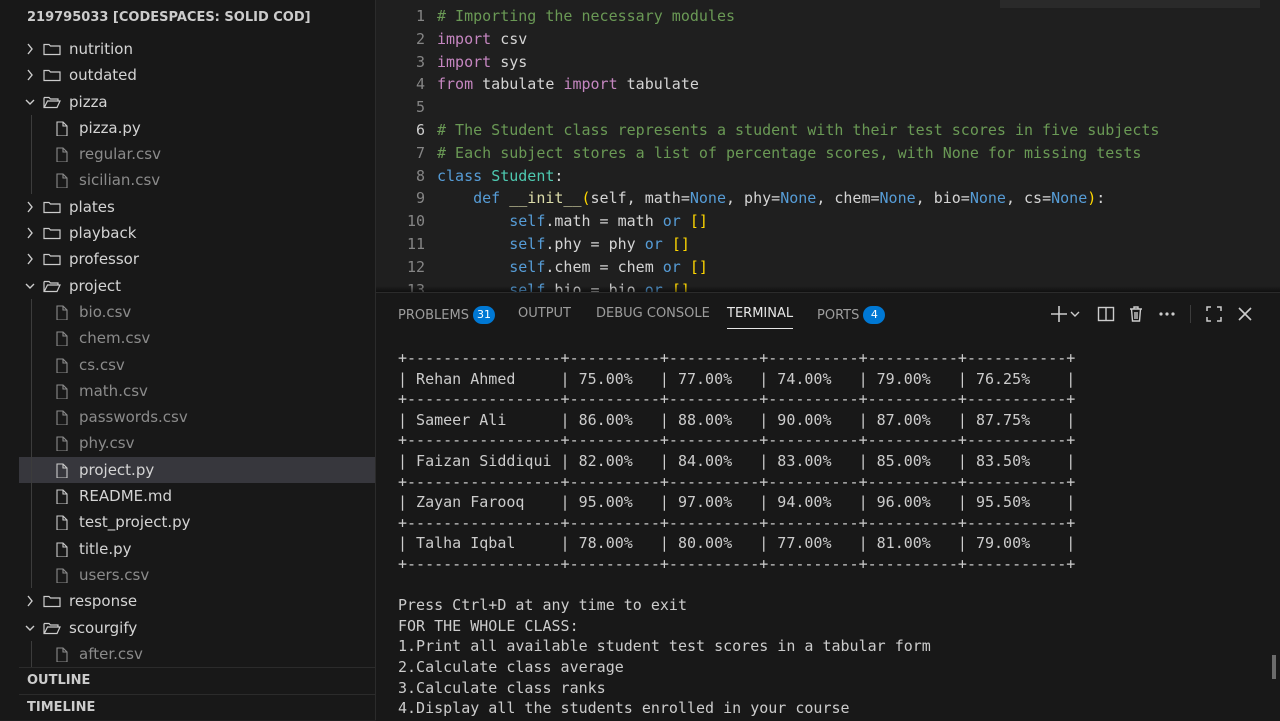 This screenshot has width=1280, height=721. What do you see at coordinates (671, 221) in the screenshot?
I see `code-token: or` at bounding box center [671, 221].